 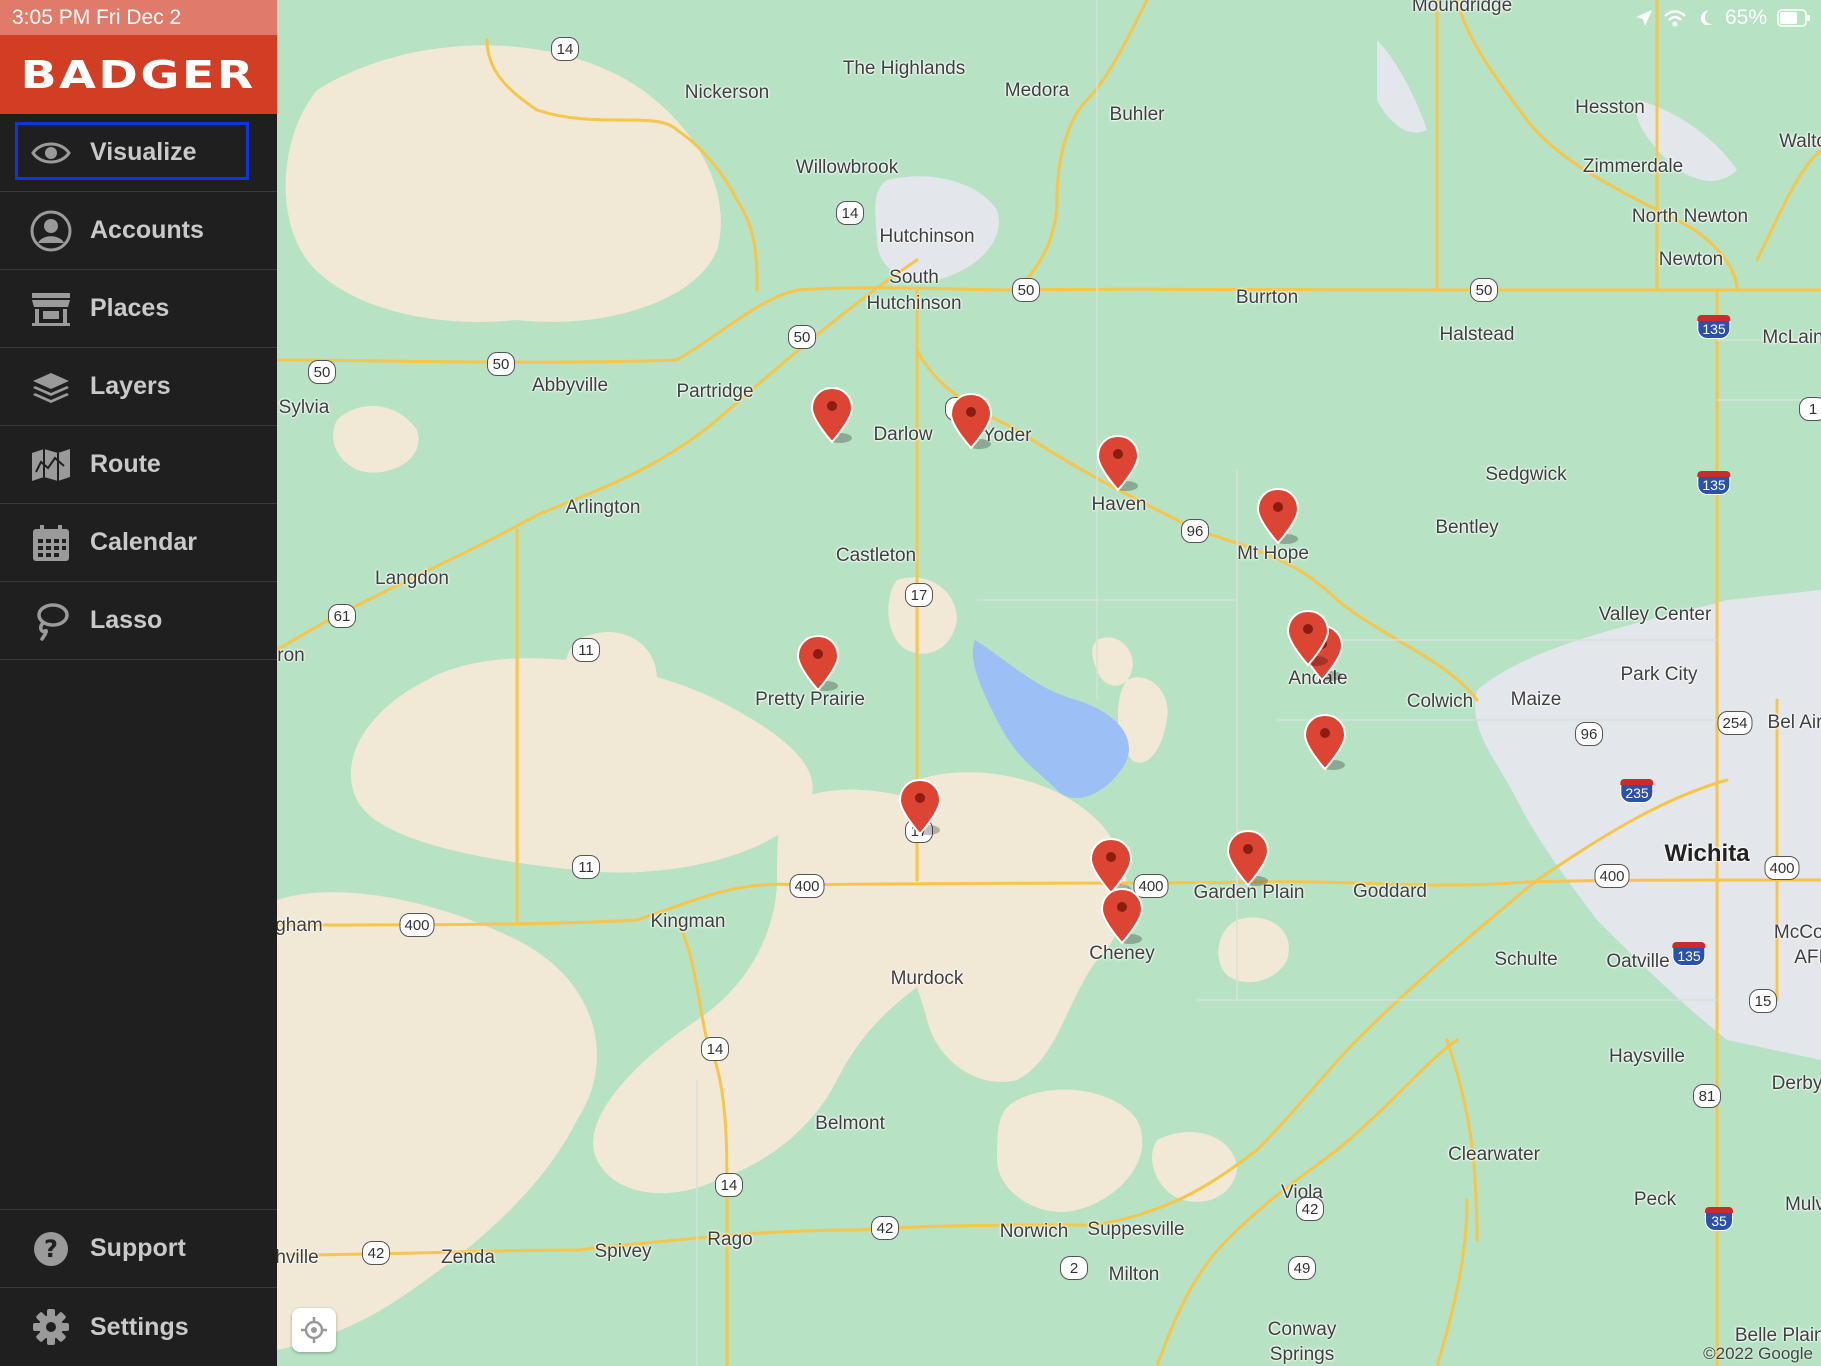 I want to click on highway-shield: 42, so click(x=1310, y=1209).